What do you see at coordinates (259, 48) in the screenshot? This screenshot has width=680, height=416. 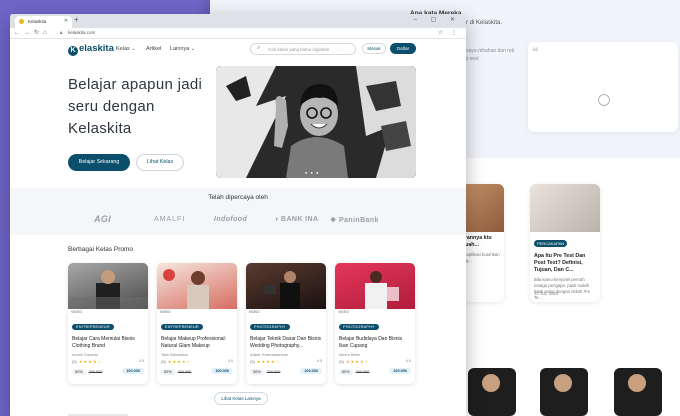 I see `search-icon: ⌕` at bounding box center [259, 48].